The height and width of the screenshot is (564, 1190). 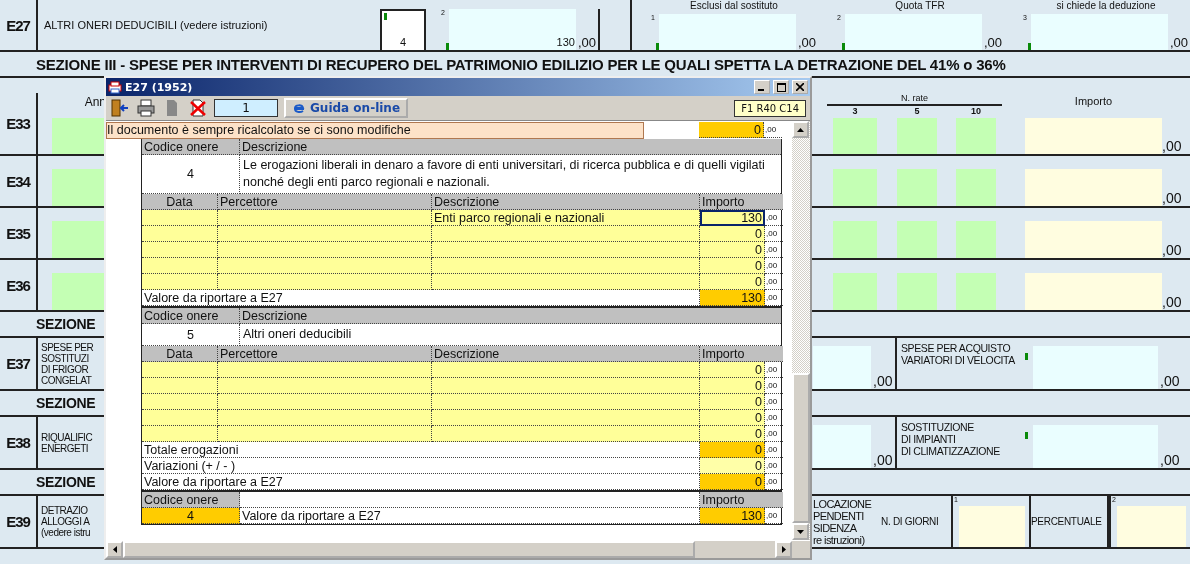 What do you see at coordinates (781, 87) in the screenshot?
I see `maximize-button` at bounding box center [781, 87].